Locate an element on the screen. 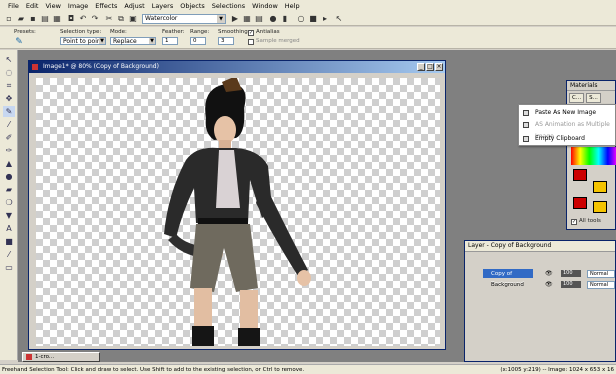 This screenshot has width=616, height=374. menu-edit: Edit is located at coordinates (32, 6).